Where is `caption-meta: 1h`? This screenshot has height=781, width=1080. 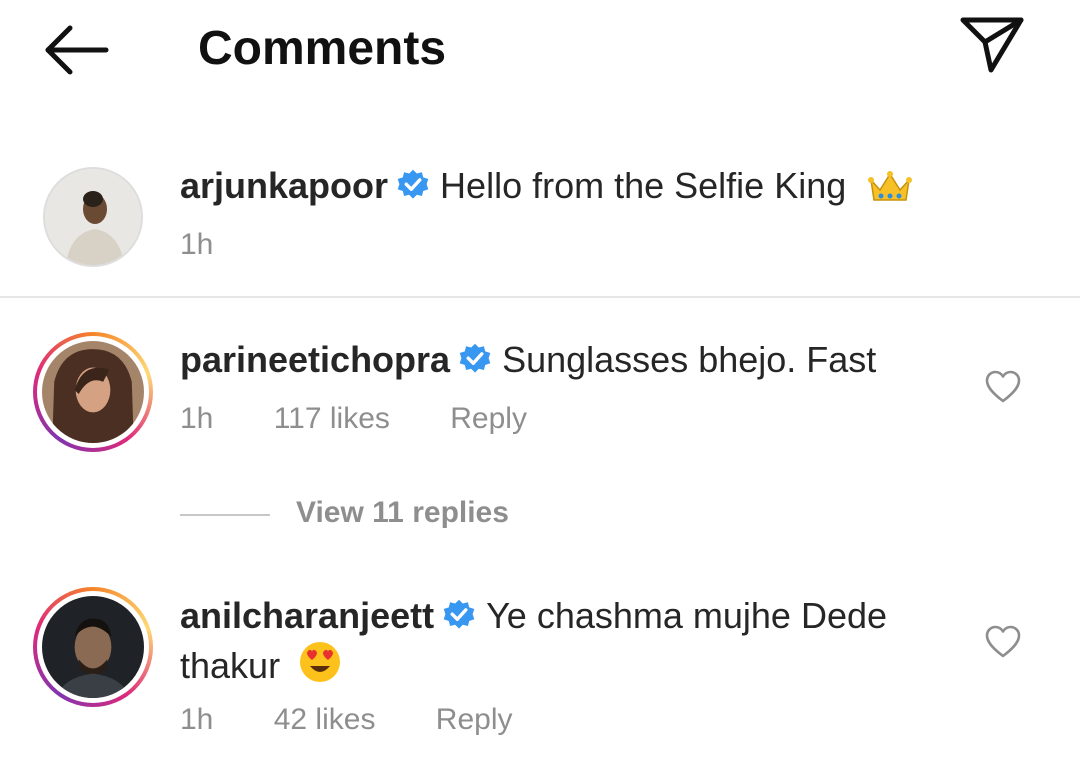 caption-meta: 1h is located at coordinates (196, 245).